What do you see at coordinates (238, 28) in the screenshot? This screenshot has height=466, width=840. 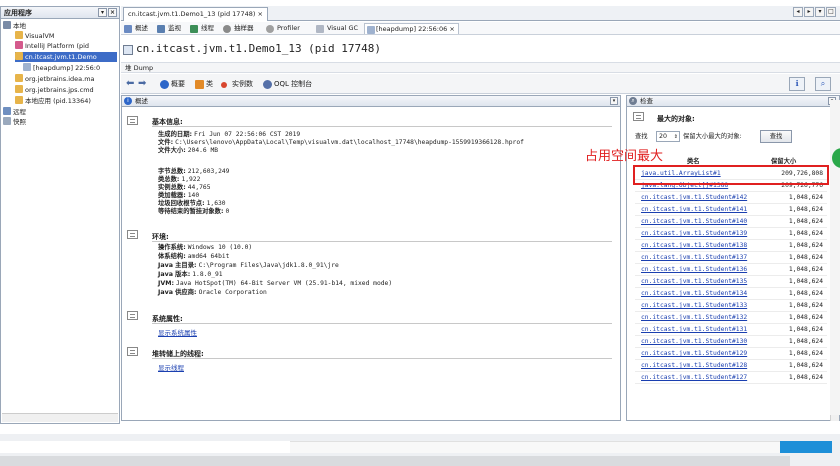 I see `tab-sampler: 抽样器` at bounding box center [238, 28].